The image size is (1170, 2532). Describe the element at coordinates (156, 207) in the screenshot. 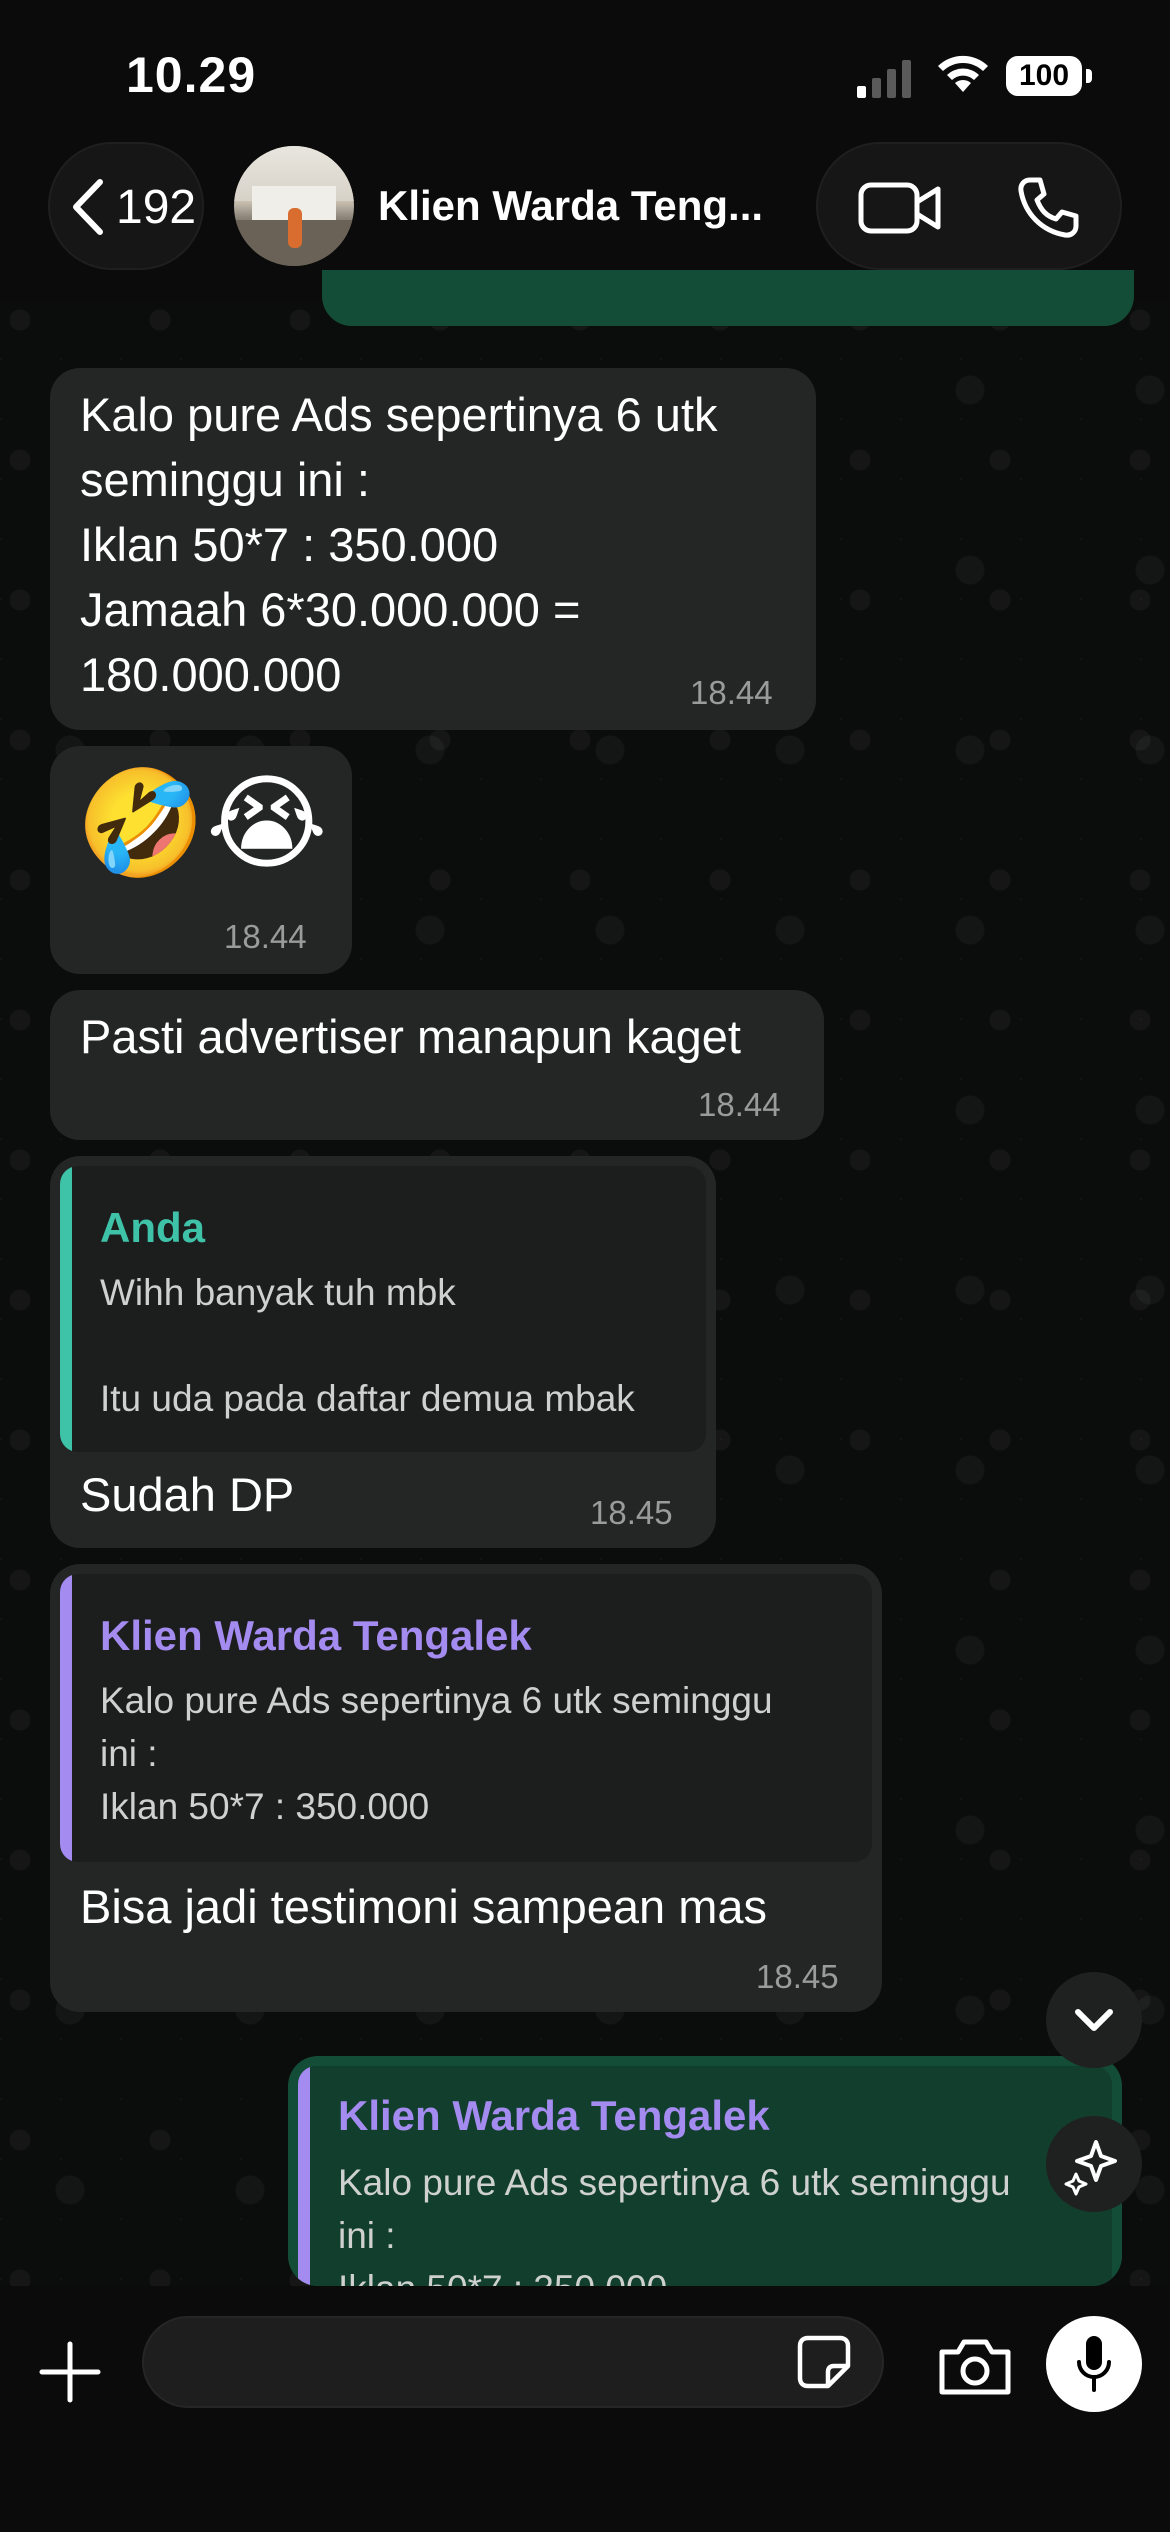

I see `unread-count: 192` at that location.